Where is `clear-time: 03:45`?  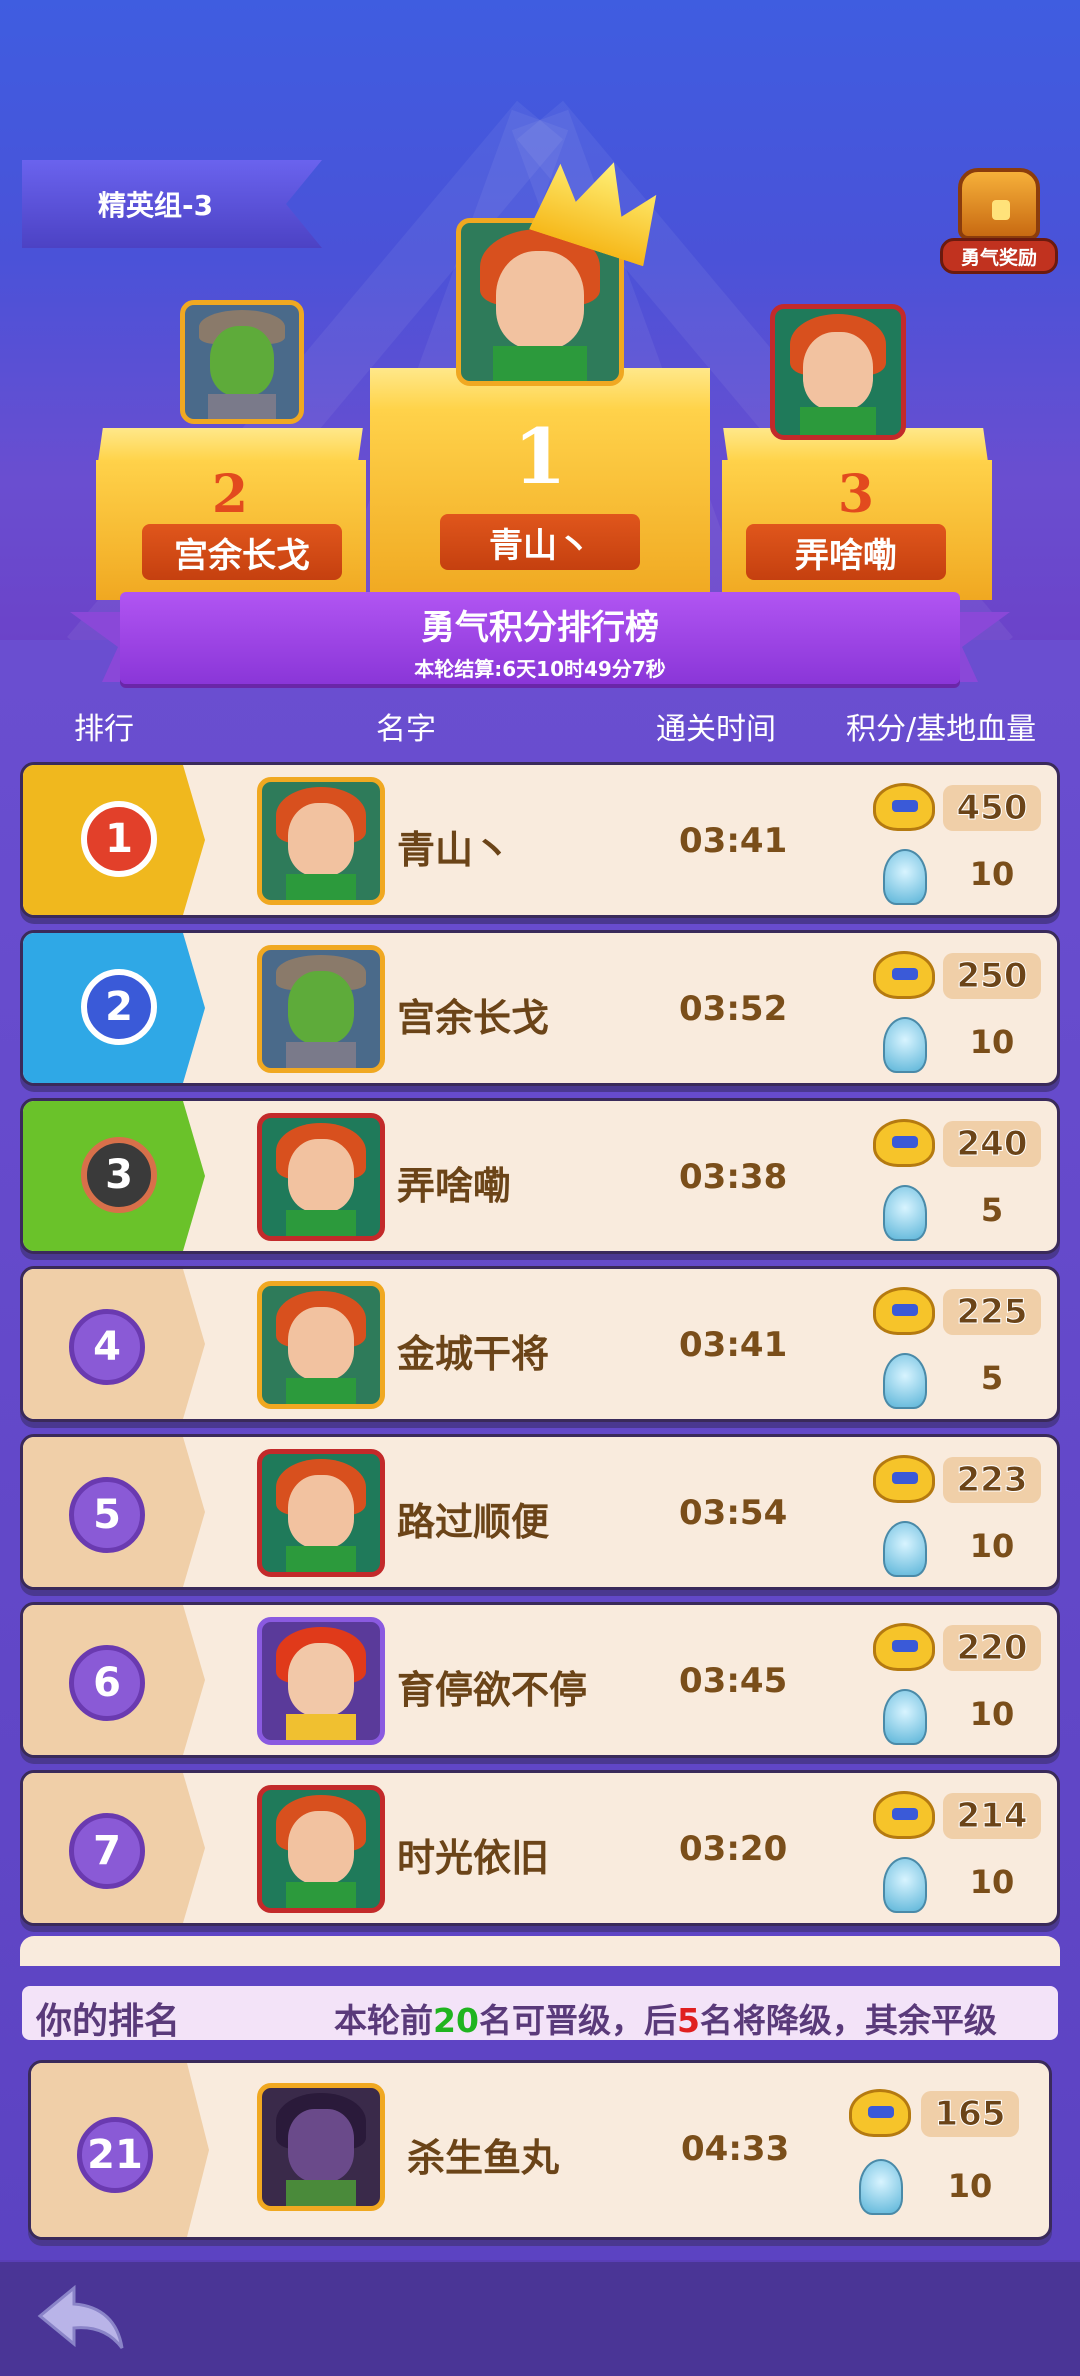 clear-time: 03:45 is located at coordinates (733, 1681).